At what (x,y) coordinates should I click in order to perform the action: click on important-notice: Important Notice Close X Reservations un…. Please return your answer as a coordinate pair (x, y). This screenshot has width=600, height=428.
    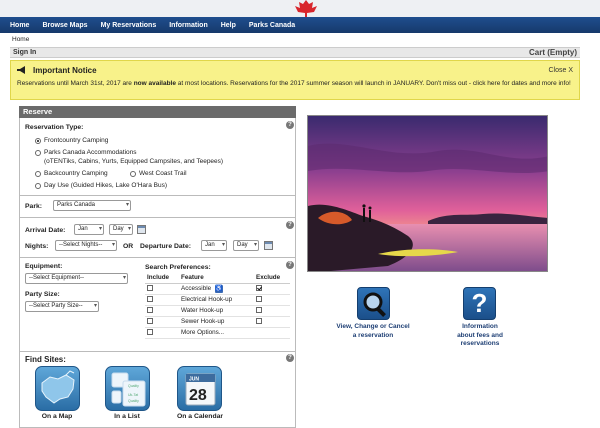
    Looking at the image, I should click on (295, 80).